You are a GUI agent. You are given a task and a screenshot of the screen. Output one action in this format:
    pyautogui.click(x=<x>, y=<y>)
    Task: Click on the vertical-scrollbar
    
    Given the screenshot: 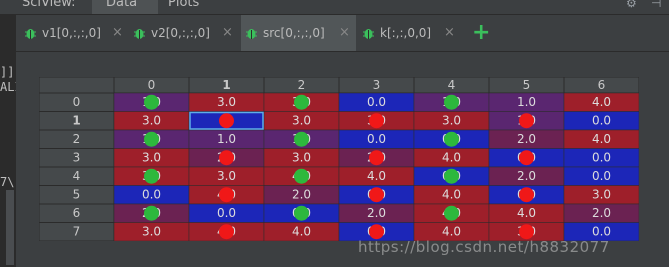 What is the action you would take?
    pyautogui.click(x=663, y=159)
    